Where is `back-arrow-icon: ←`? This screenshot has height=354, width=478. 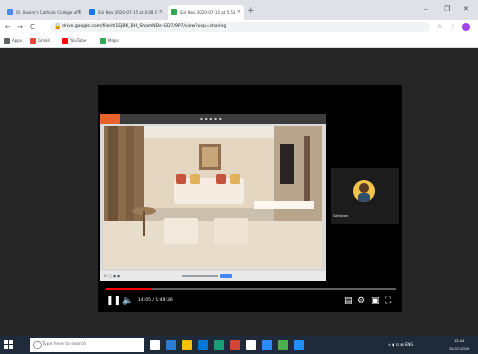
back-arrow-icon: ← is located at coordinates (8, 27).